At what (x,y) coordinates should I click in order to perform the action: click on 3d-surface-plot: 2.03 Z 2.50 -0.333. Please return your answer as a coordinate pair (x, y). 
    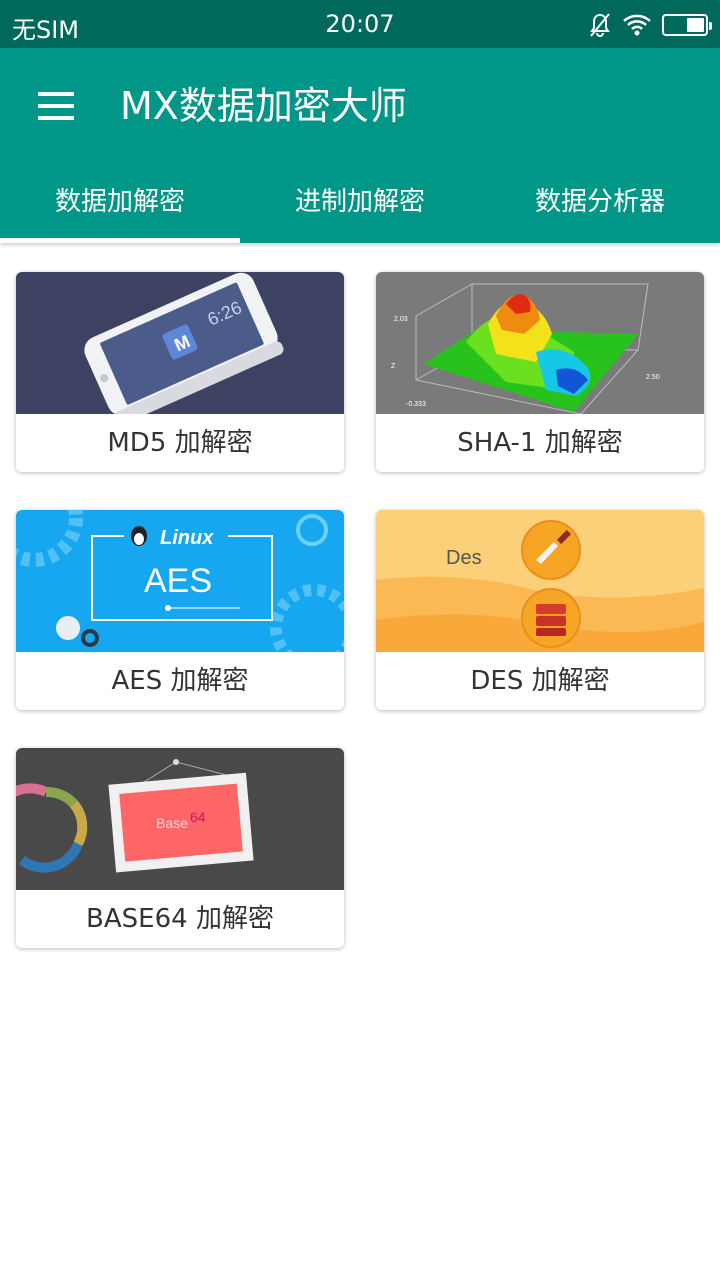
    Looking at the image, I should click on (540, 343).